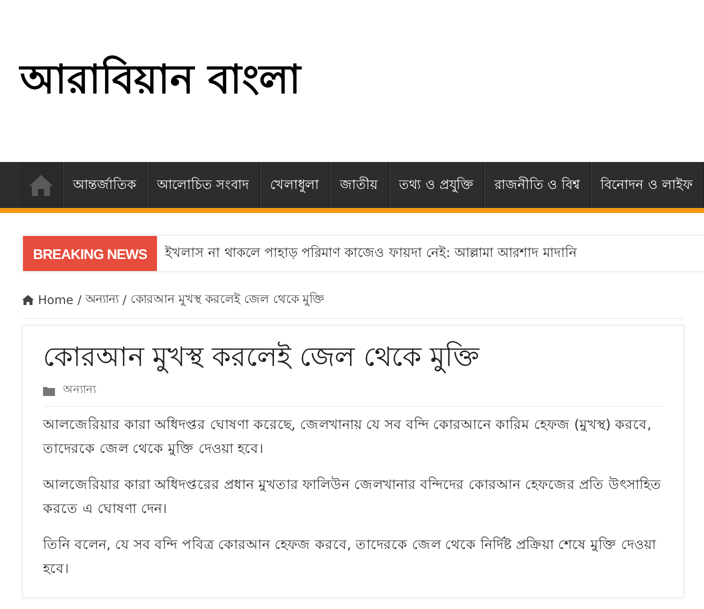 The image size is (704, 609). I want to click on nav-item: রাজনীতি ও বিশ্ব, so click(537, 185).